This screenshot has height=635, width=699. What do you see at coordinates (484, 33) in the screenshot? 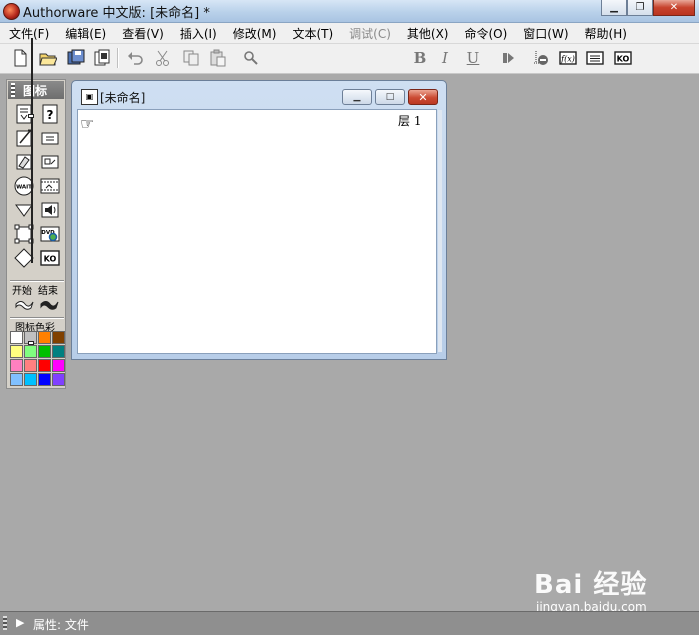
I see `menu-commands: 命令(O)` at bounding box center [484, 33].